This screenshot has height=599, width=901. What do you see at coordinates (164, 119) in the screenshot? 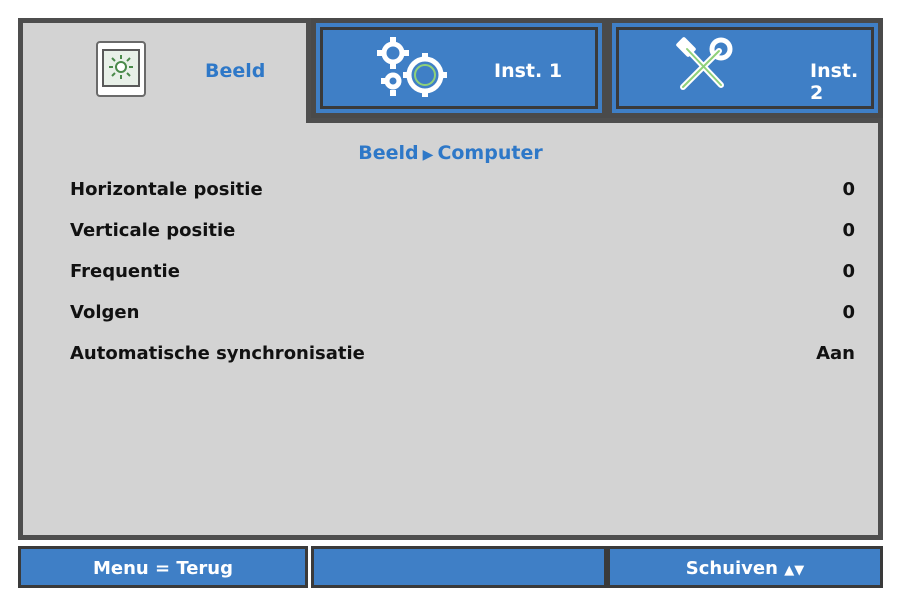
I see `active-tab-joiner` at bounding box center [164, 119].